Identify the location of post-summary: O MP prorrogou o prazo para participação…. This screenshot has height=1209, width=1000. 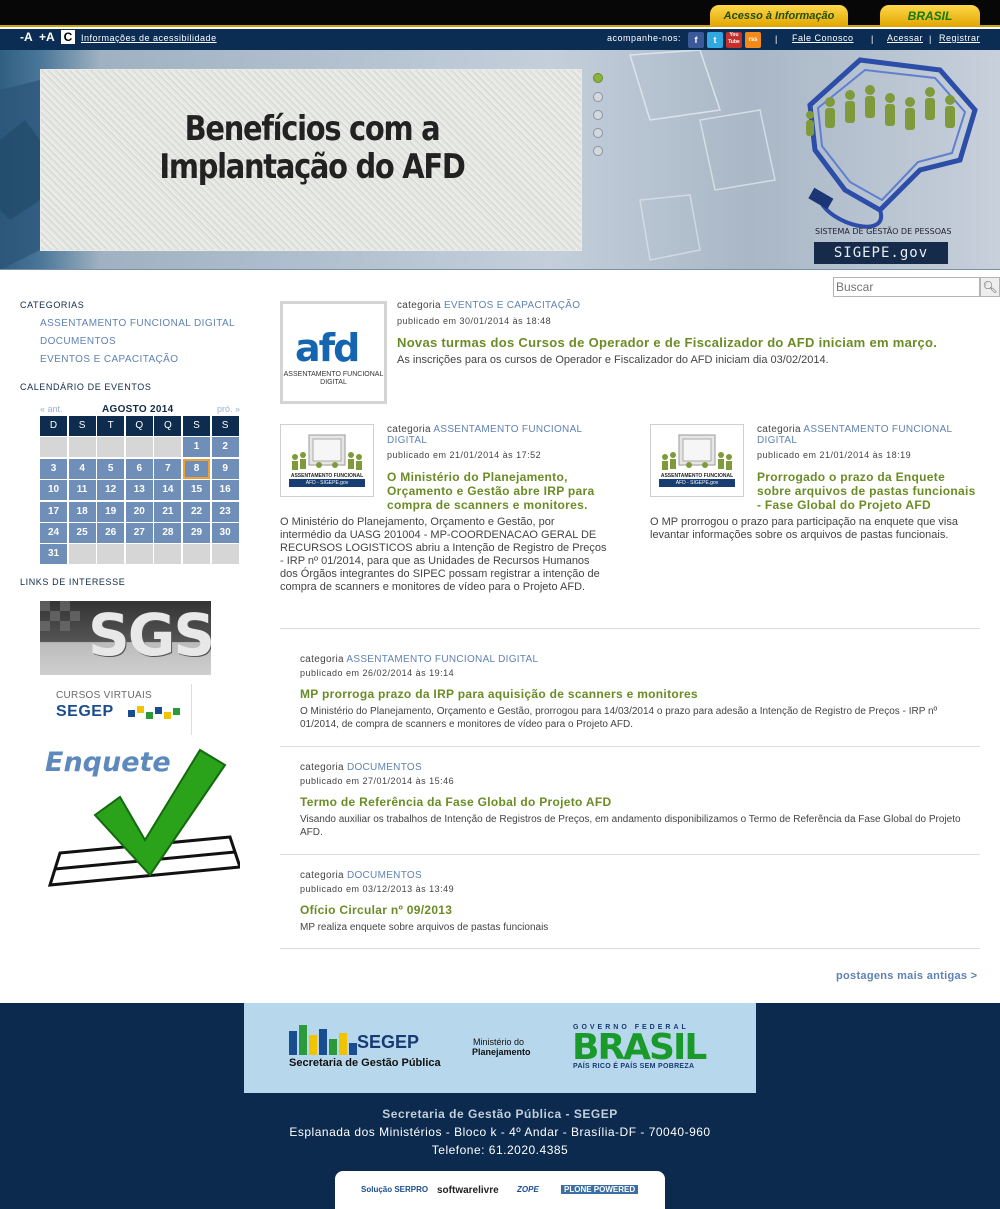
(804, 528).